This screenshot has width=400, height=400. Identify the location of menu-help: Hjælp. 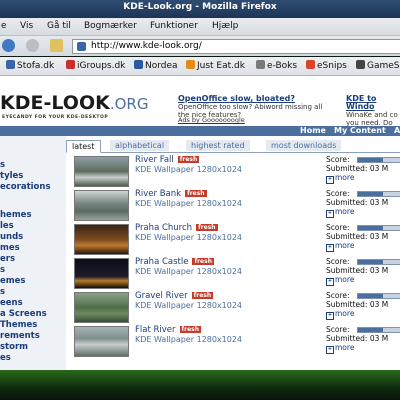
(225, 26).